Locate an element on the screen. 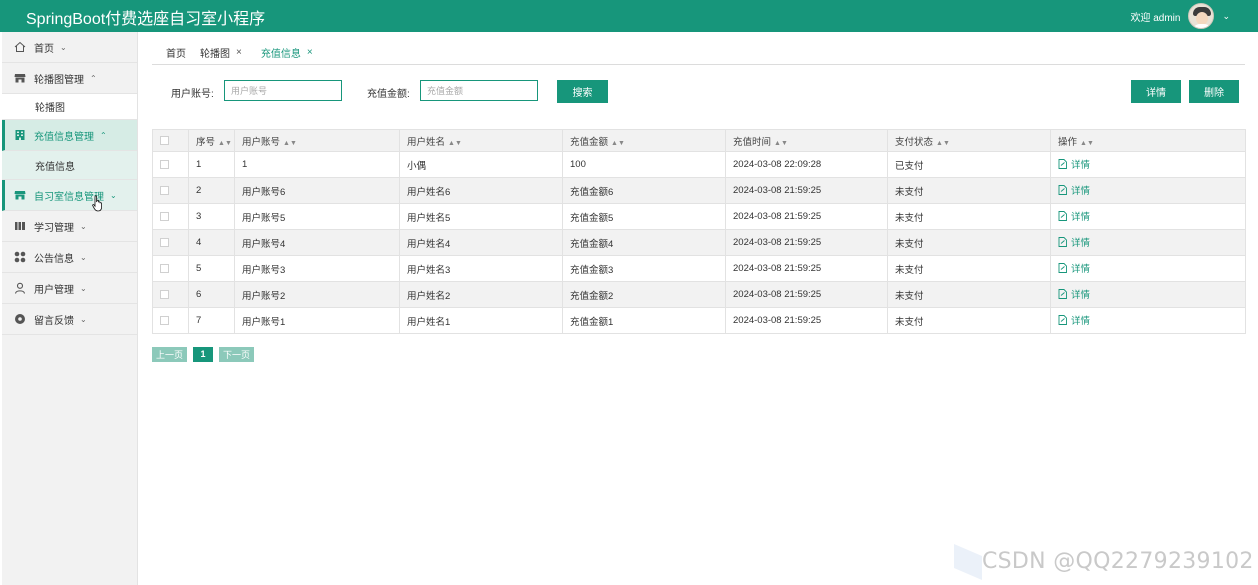 This screenshot has height=585, width=1258. user-menu: 欢迎 admin ⌄ is located at coordinates (1180, 16).